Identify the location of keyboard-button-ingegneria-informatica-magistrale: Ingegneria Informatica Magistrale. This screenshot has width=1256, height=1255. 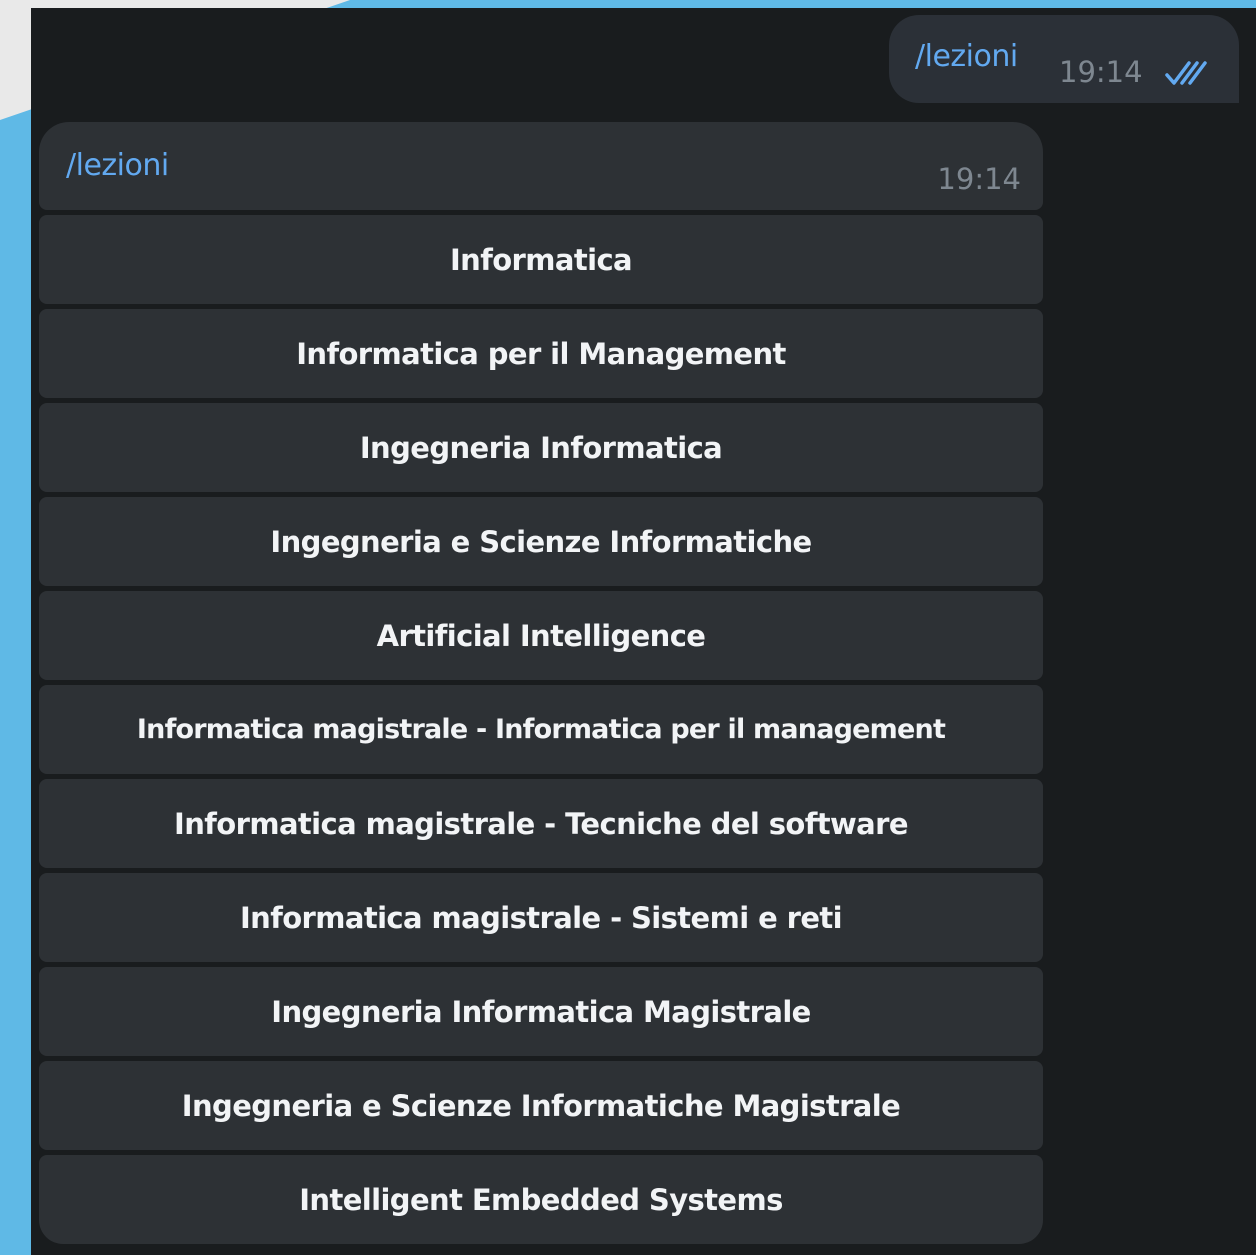
(541, 1011).